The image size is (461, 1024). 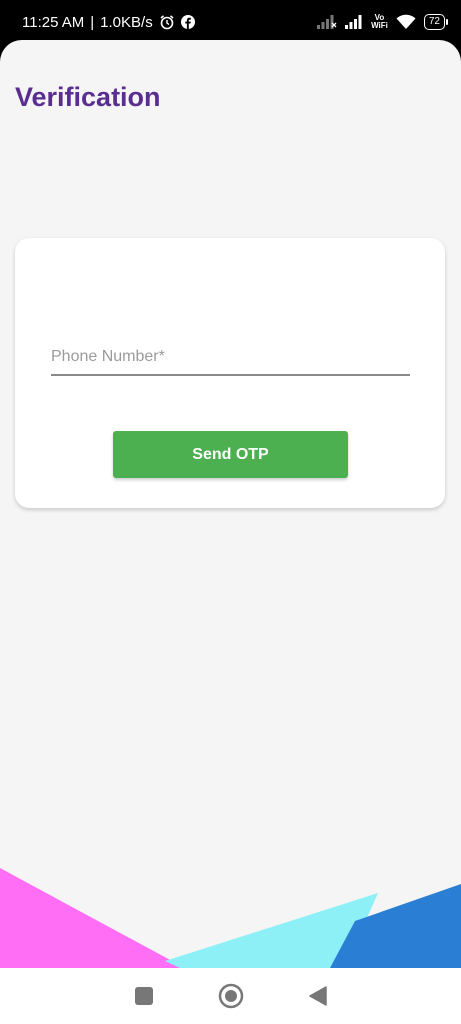 I want to click on system-nav-bar, so click(x=230, y=996).